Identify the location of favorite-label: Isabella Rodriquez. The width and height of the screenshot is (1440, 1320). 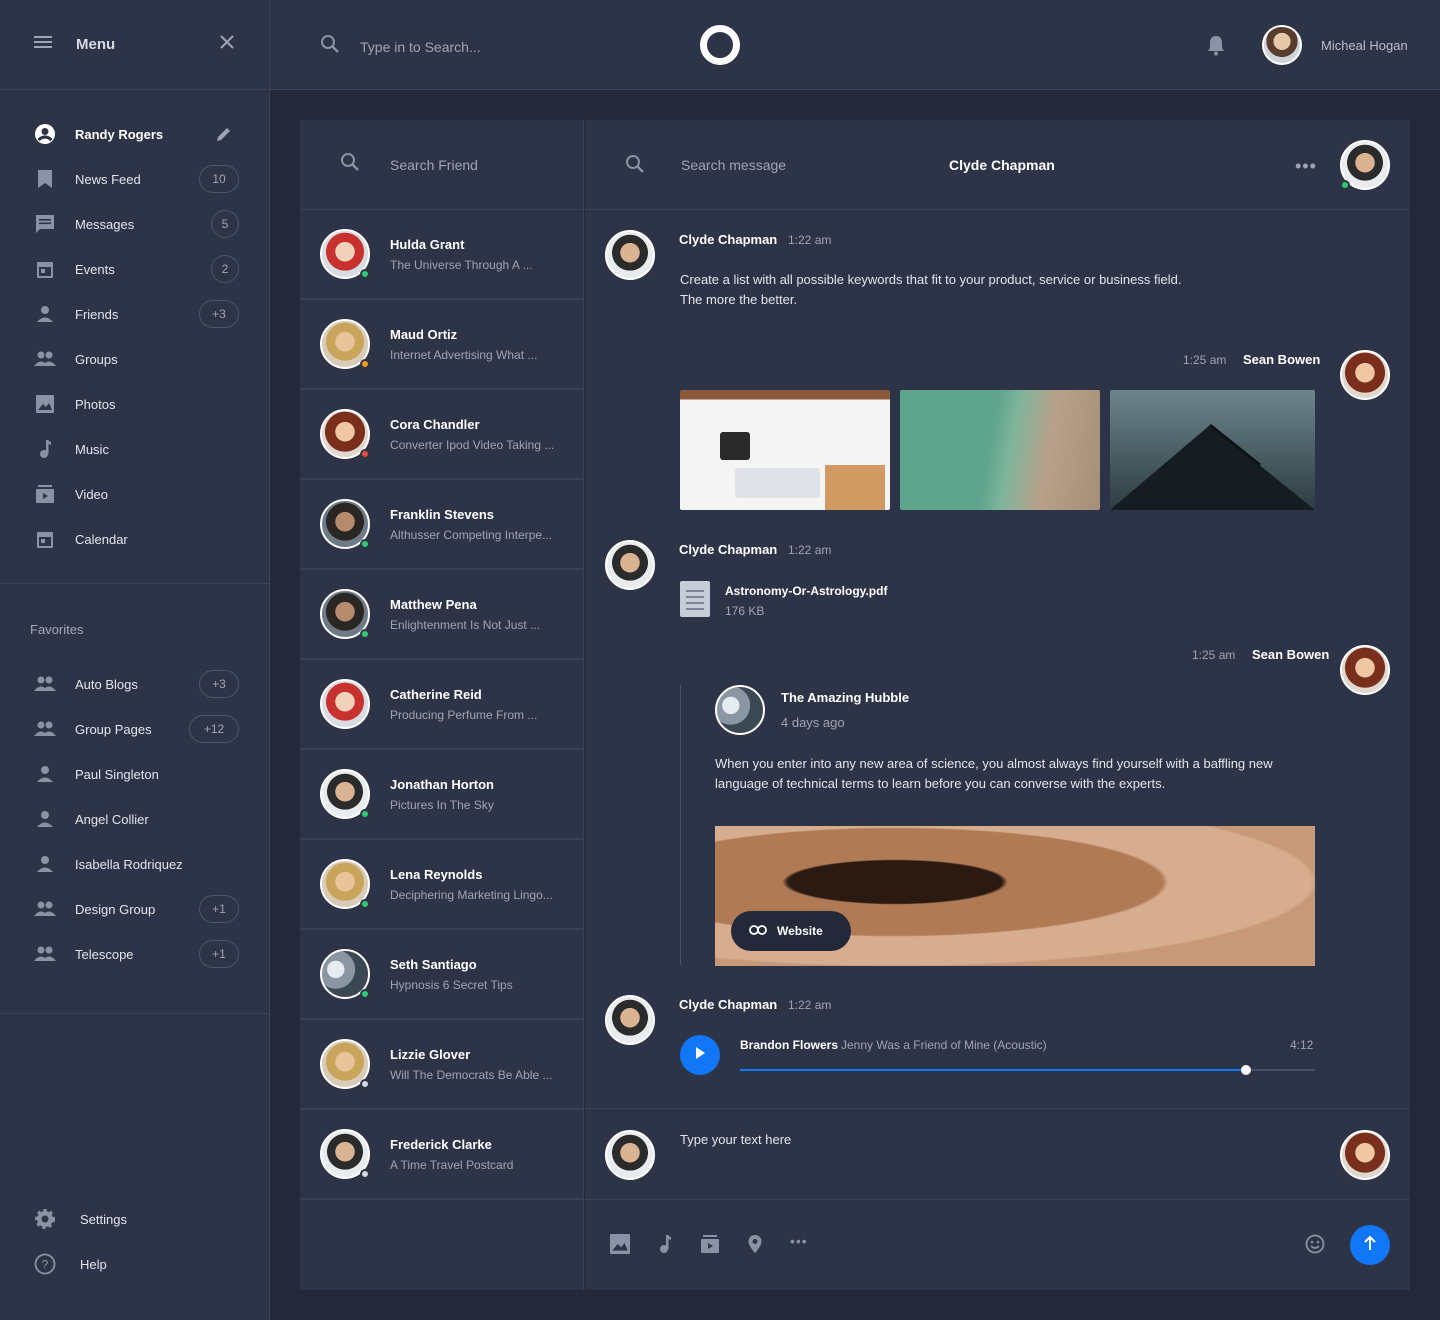
(129, 864).